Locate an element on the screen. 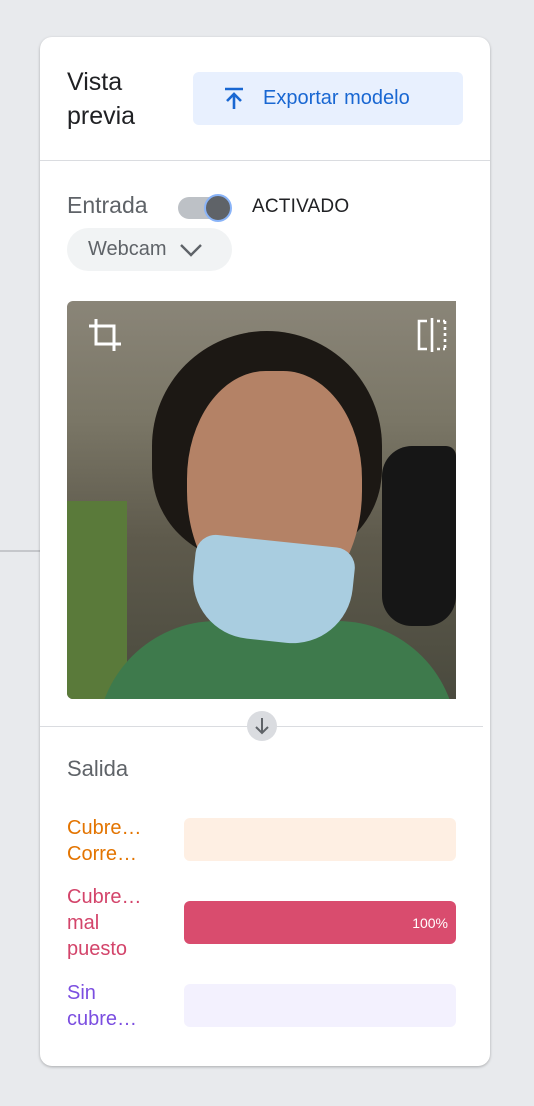 Image resolution: width=534 pixels, height=1106 pixels. class-bar-fill: 100% is located at coordinates (320, 922).